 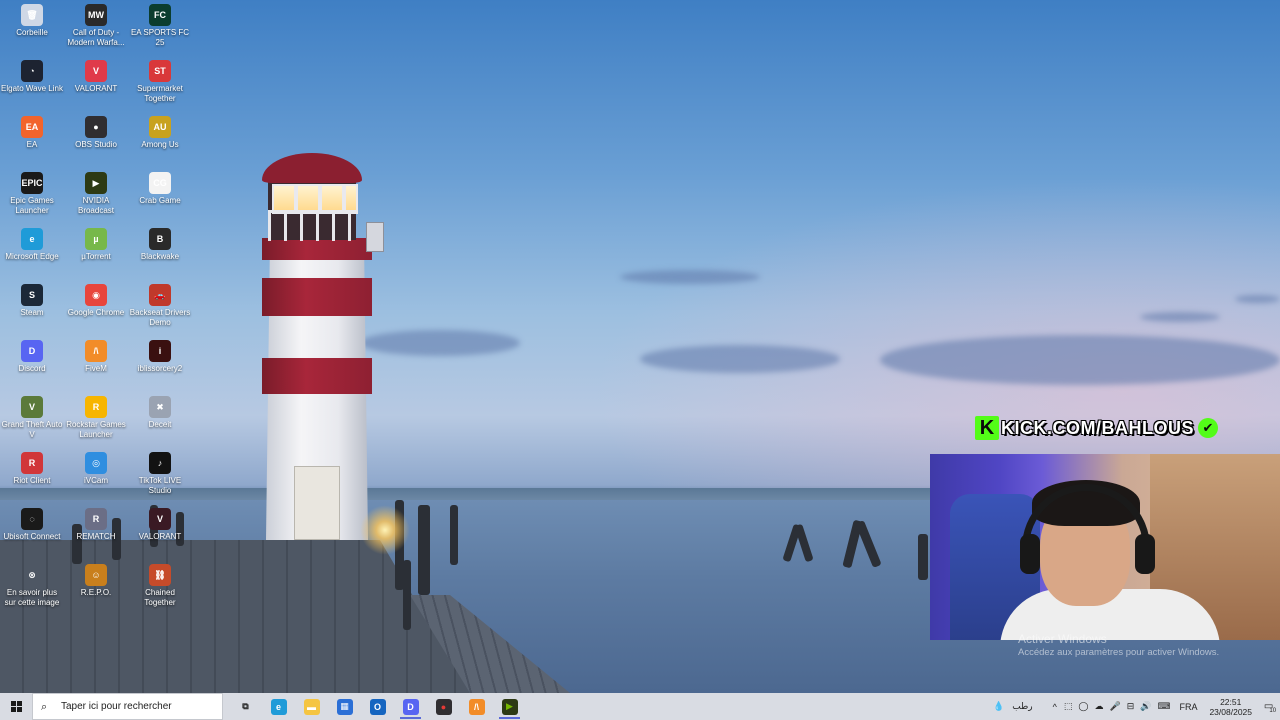 I want to click on lighthouse-railing, so click(x=313, y=225).